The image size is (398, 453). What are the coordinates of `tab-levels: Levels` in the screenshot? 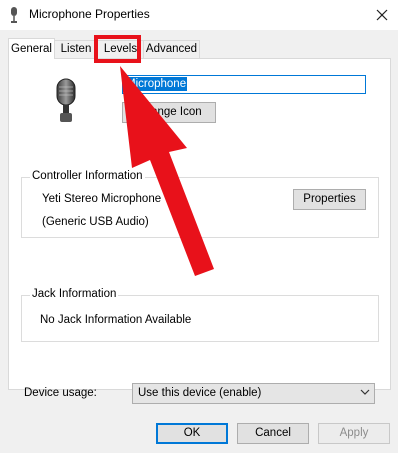 It's located at (120, 49).